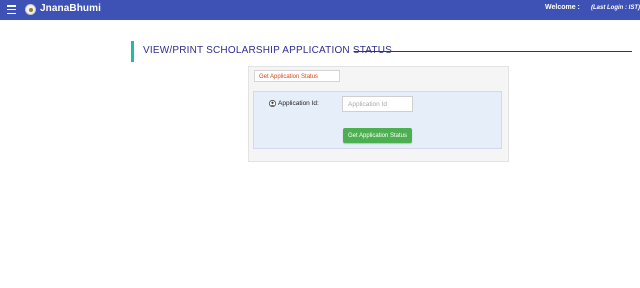 This screenshot has height=288, width=640. I want to click on get-application-status-button: Get Application Status, so click(377, 135).